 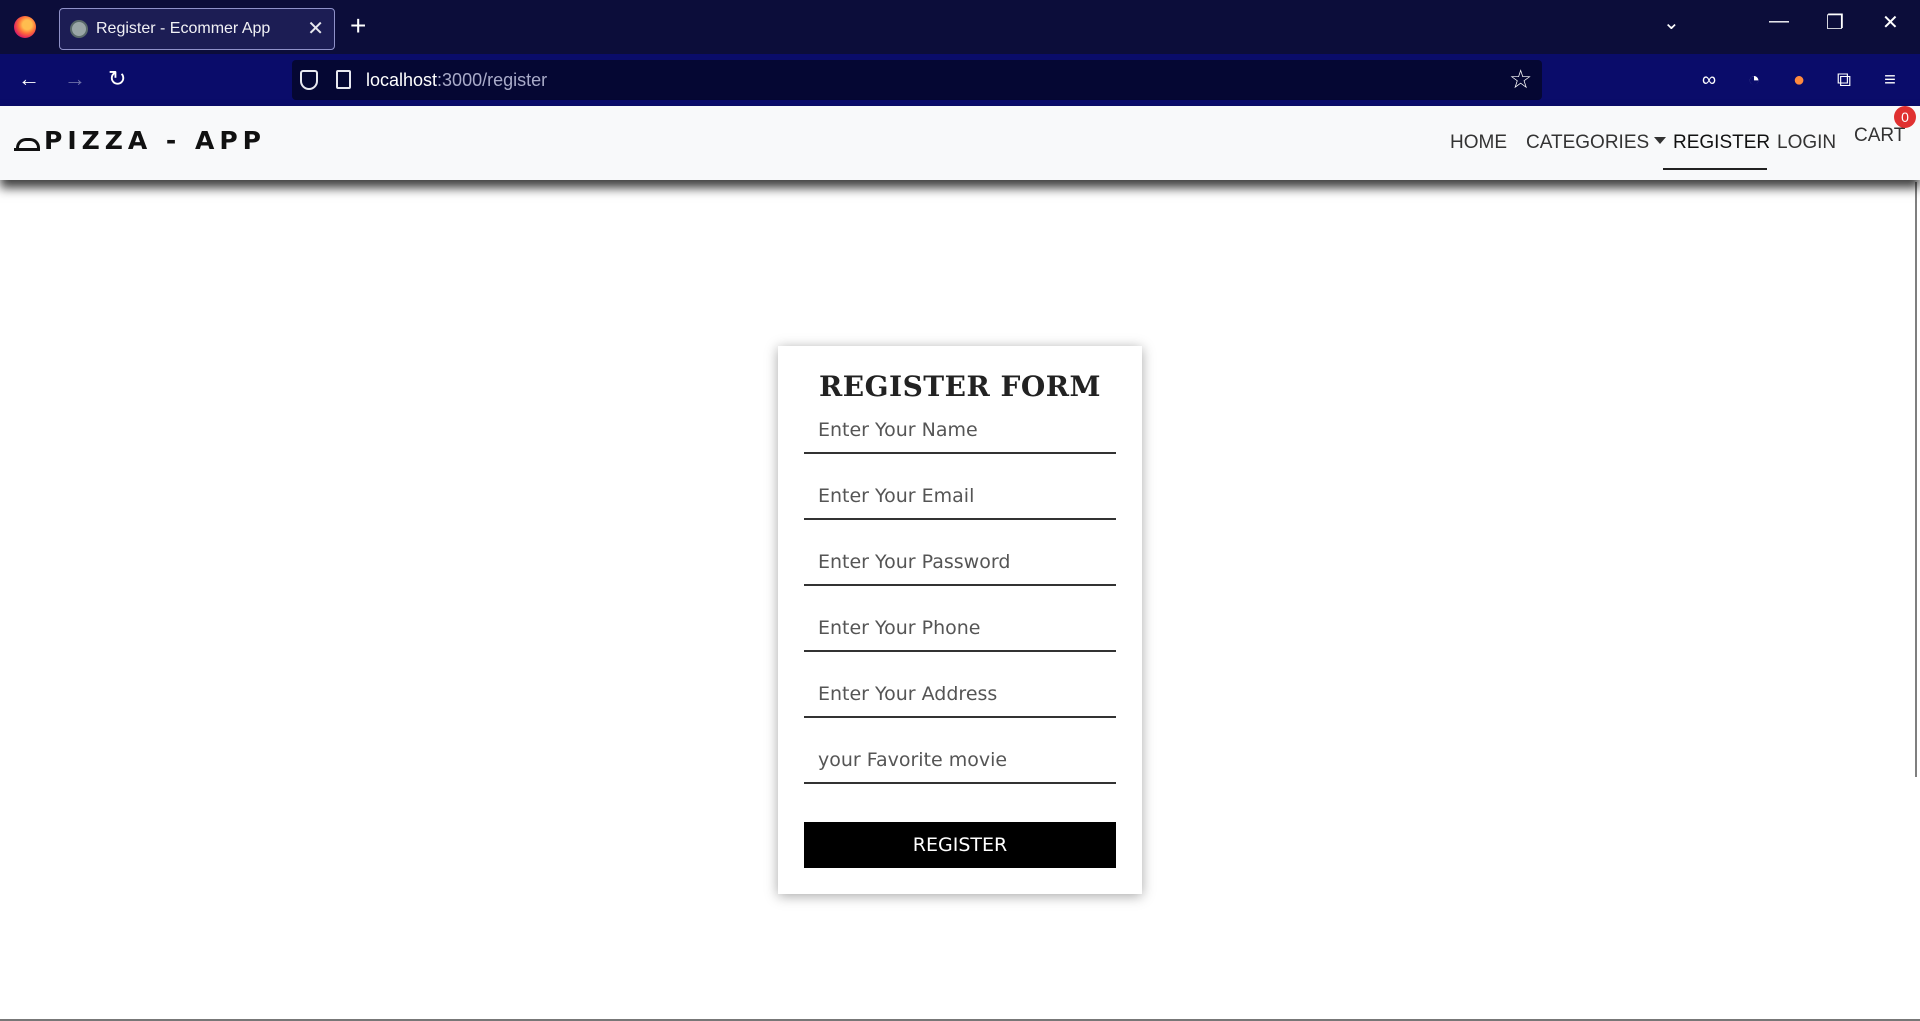 What do you see at coordinates (960, 386) in the screenshot?
I see `form-title: REGISTER FORM` at bounding box center [960, 386].